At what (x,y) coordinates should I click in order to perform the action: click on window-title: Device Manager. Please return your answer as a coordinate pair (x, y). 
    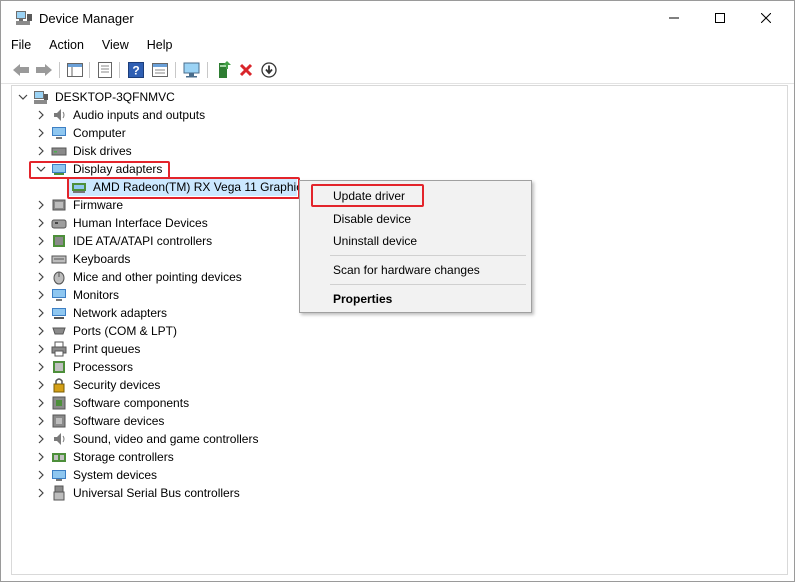
    Looking at the image, I should click on (86, 18).